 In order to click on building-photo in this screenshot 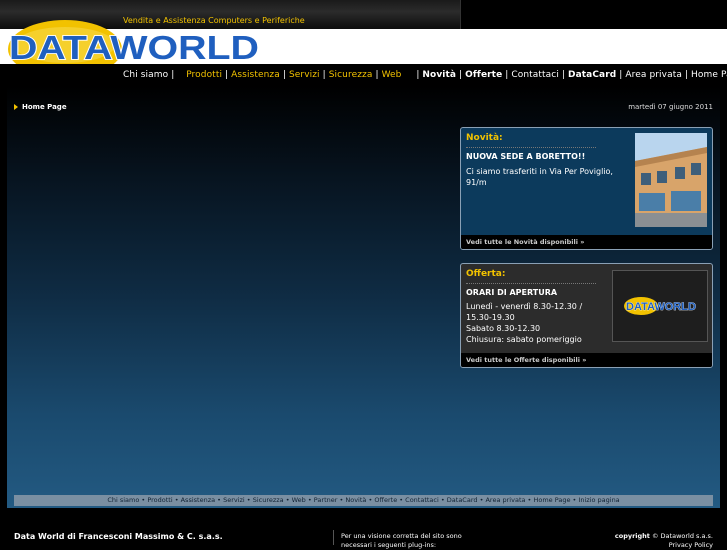, I will do `click(671, 180)`.